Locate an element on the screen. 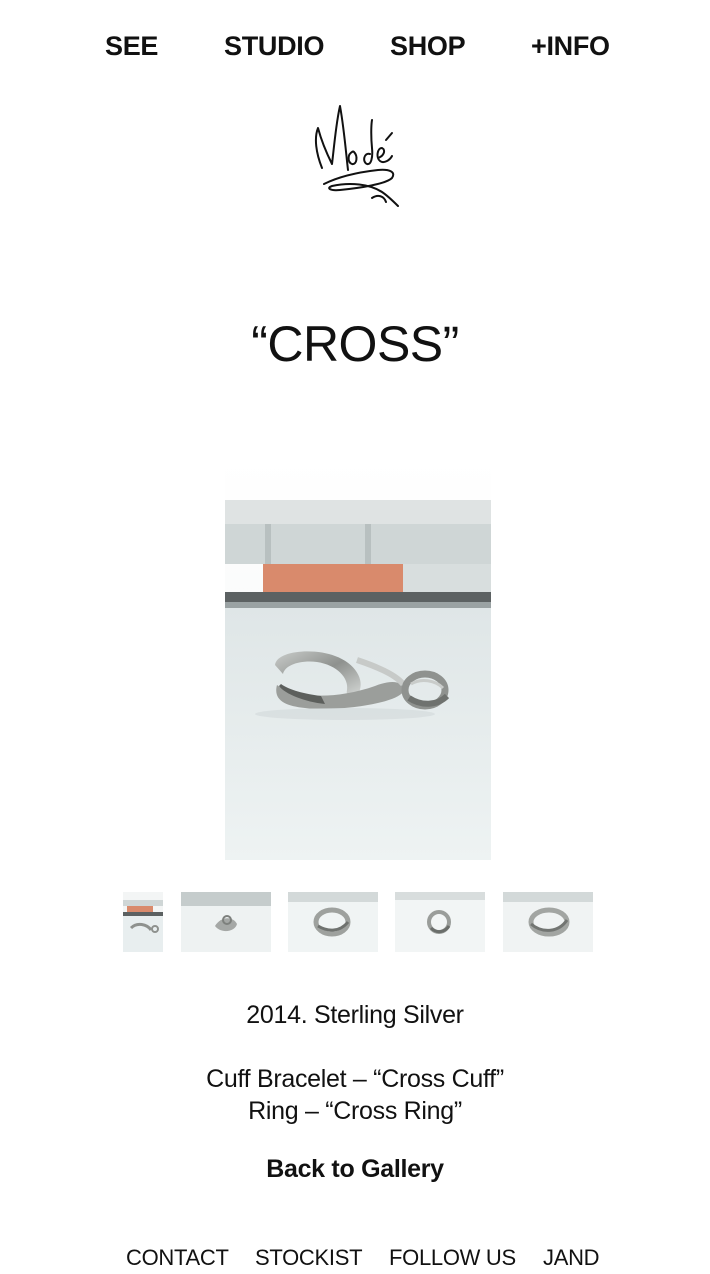 The width and height of the screenshot is (710, 1274). footer-stockist-link: STOCKIST is located at coordinates (309, 1258).